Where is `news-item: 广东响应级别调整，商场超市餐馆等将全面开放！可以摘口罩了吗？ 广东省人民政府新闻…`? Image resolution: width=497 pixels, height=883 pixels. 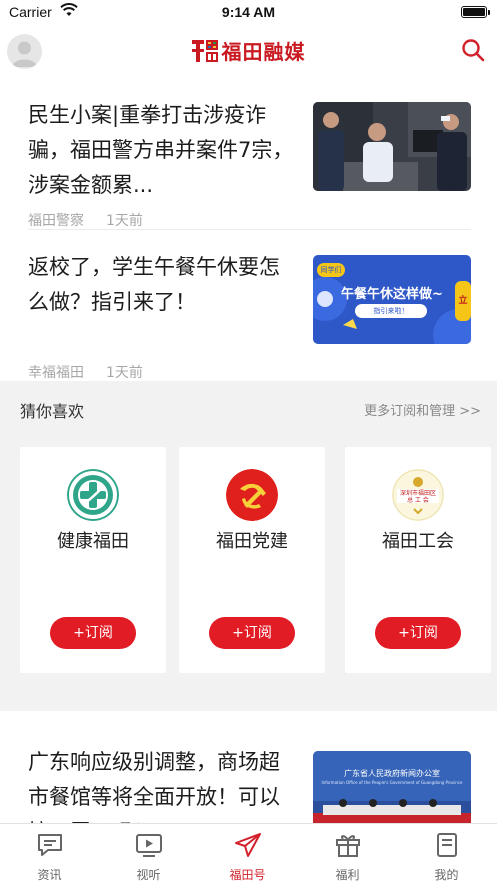 news-item: 广东响应级别调整，商场超市餐馆等将全面开放！可以摘口罩了吗？ 广东省人民政府新闻… is located at coordinates (248, 767).